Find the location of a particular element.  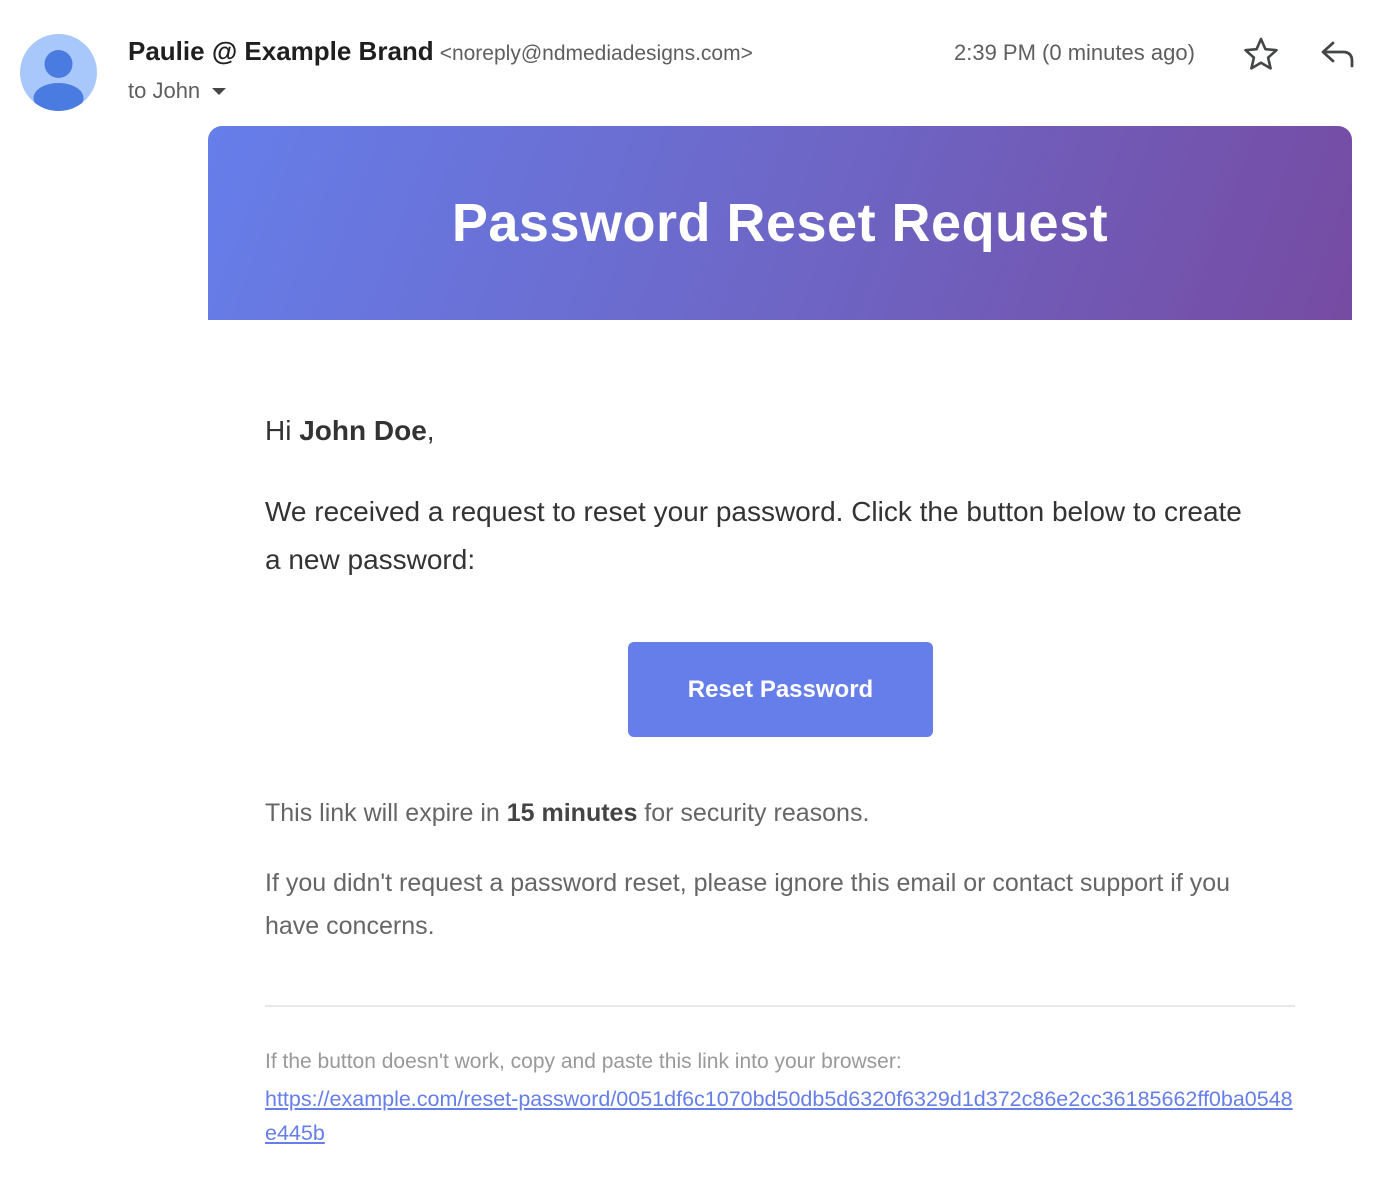

default-avatar-icon is located at coordinates (58, 80).